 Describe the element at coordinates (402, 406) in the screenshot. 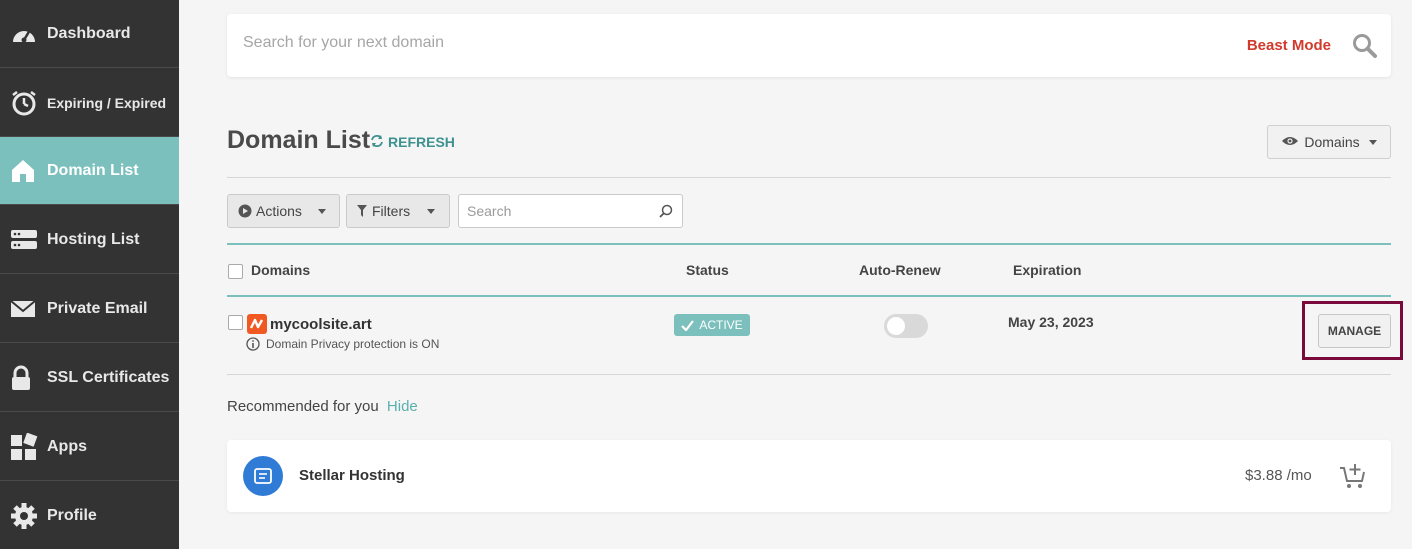

I see `hide-recommended-link: Hide` at that location.